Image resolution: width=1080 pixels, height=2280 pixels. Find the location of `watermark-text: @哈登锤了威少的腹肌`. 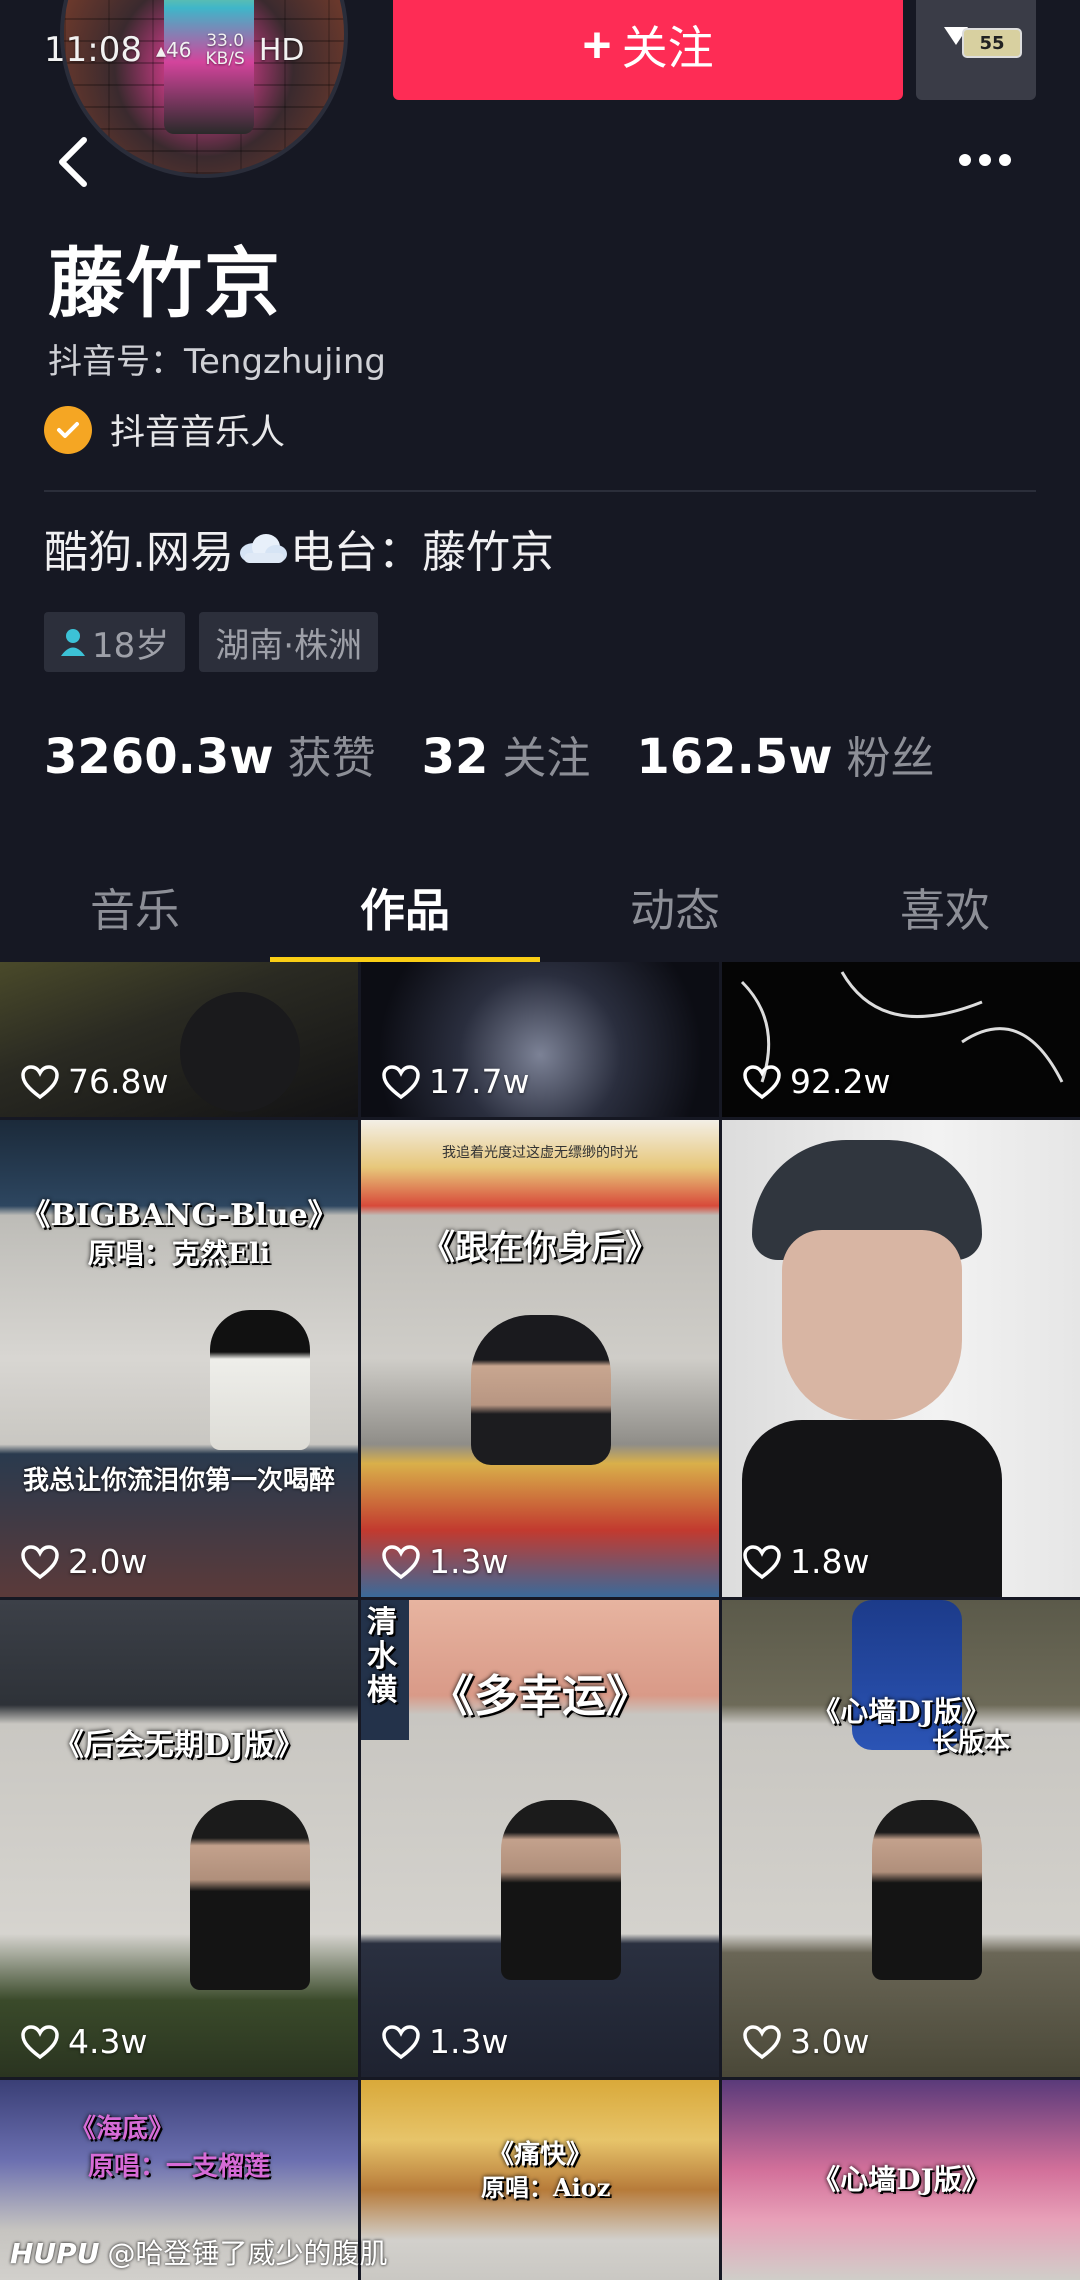

watermark-text: @哈登锤了威少的腹肌 is located at coordinates (247, 2253).